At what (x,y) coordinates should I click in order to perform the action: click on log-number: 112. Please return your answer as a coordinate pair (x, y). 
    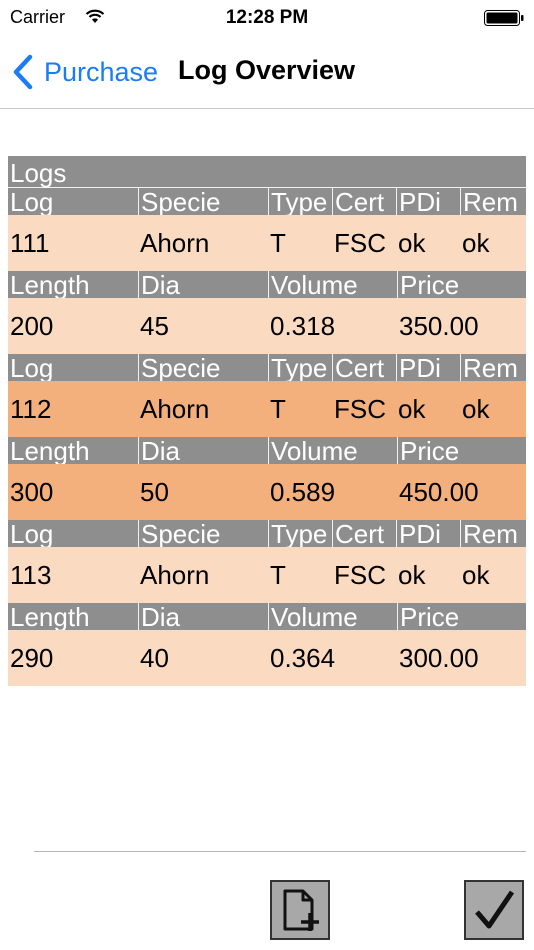
    Looking at the image, I should click on (31, 409).